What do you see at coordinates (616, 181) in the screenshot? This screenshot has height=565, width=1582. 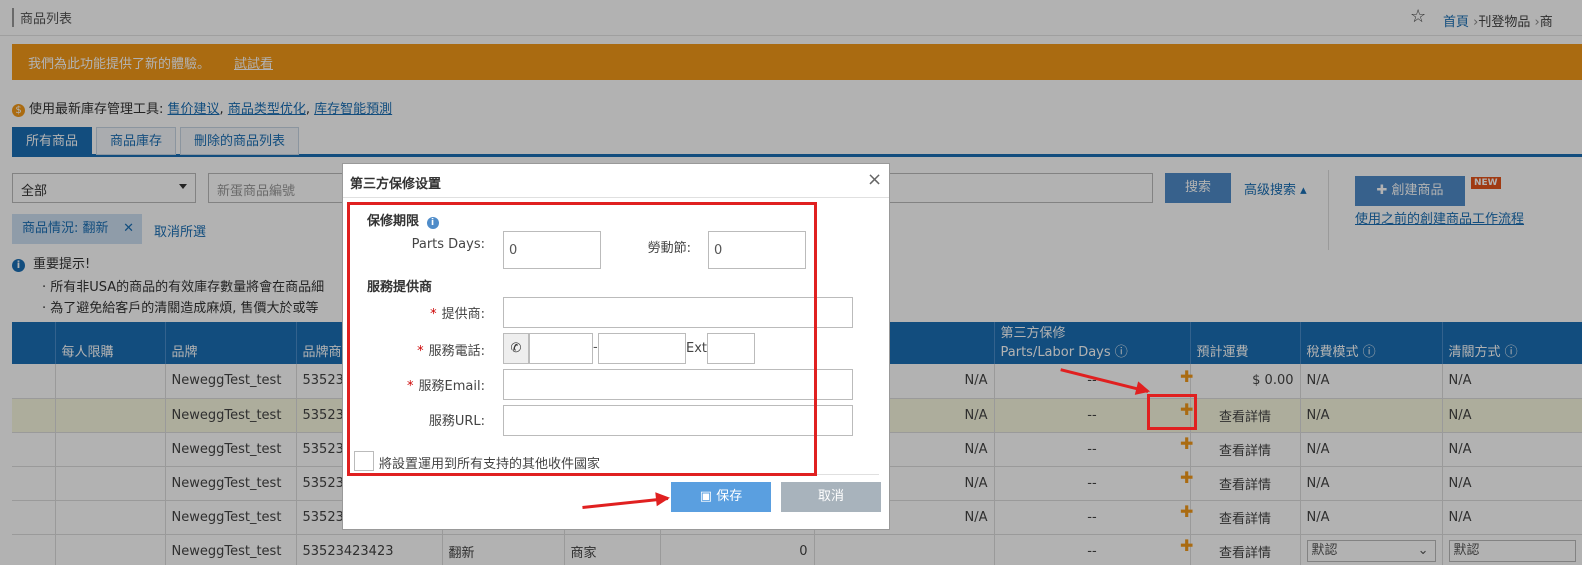 I see `modal-header: 第三方保修设置 ×` at bounding box center [616, 181].